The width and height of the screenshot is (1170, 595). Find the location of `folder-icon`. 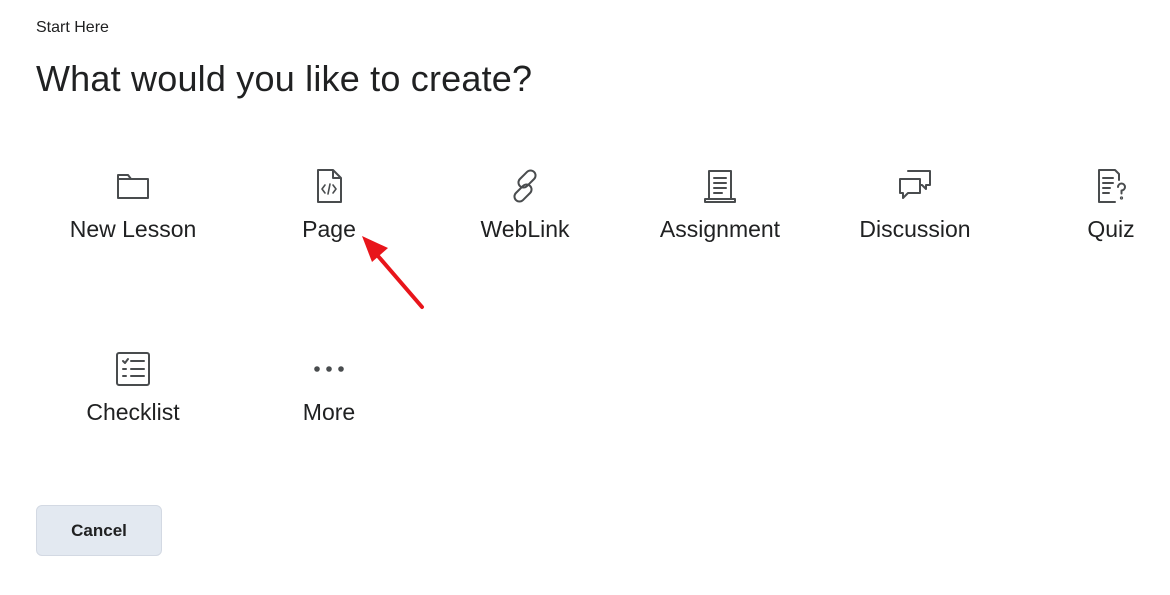

folder-icon is located at coordinates (133, 186).